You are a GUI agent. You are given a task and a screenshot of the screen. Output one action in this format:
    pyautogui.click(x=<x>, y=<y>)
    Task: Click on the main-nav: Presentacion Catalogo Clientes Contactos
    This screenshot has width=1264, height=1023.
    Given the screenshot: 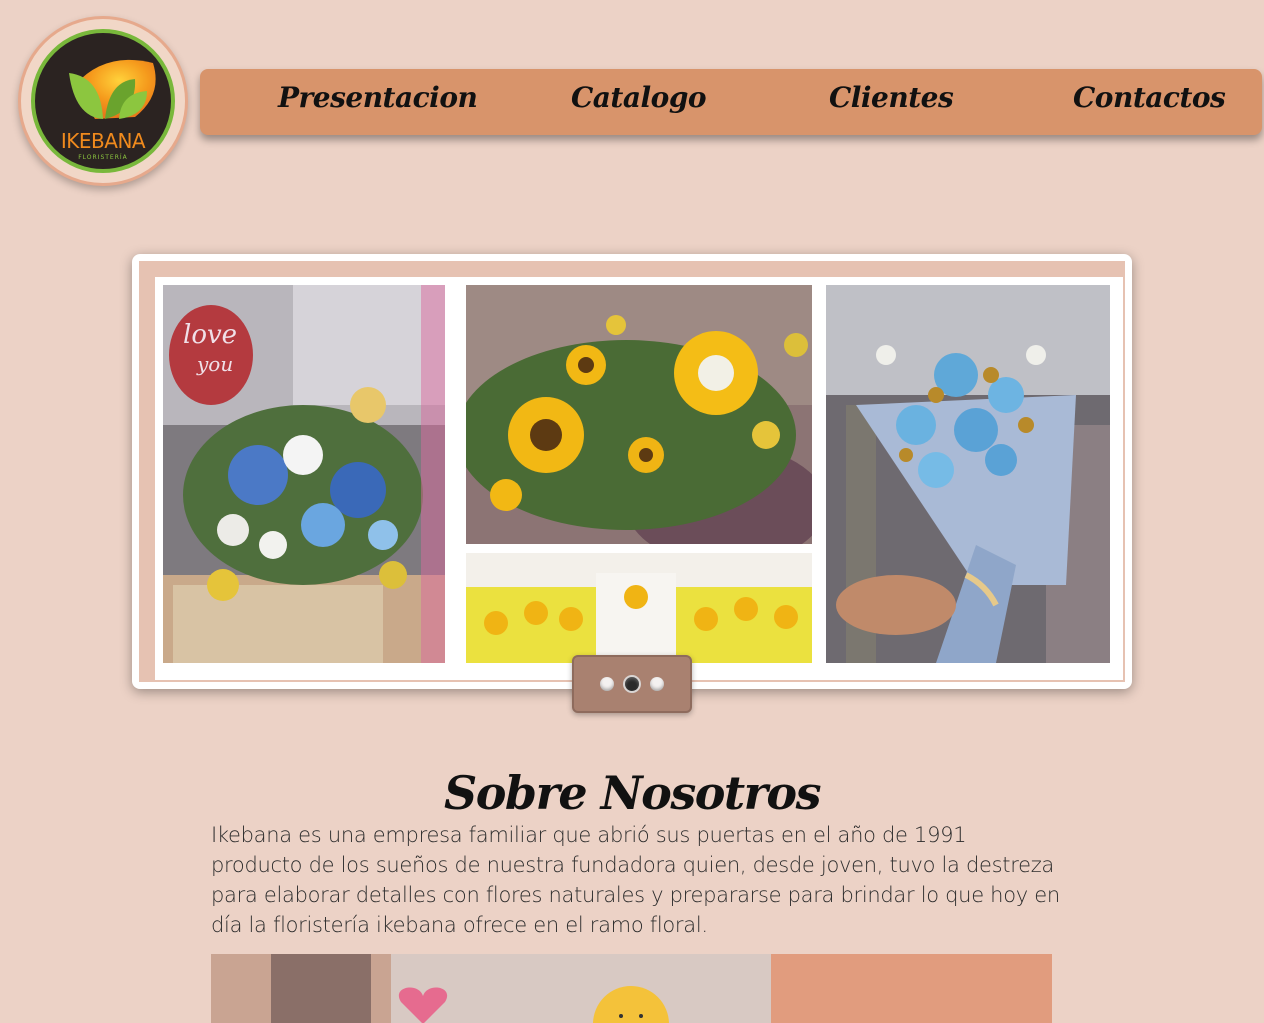 What is the action you would take?
    pyautogui.click(x=731, y=102)
    